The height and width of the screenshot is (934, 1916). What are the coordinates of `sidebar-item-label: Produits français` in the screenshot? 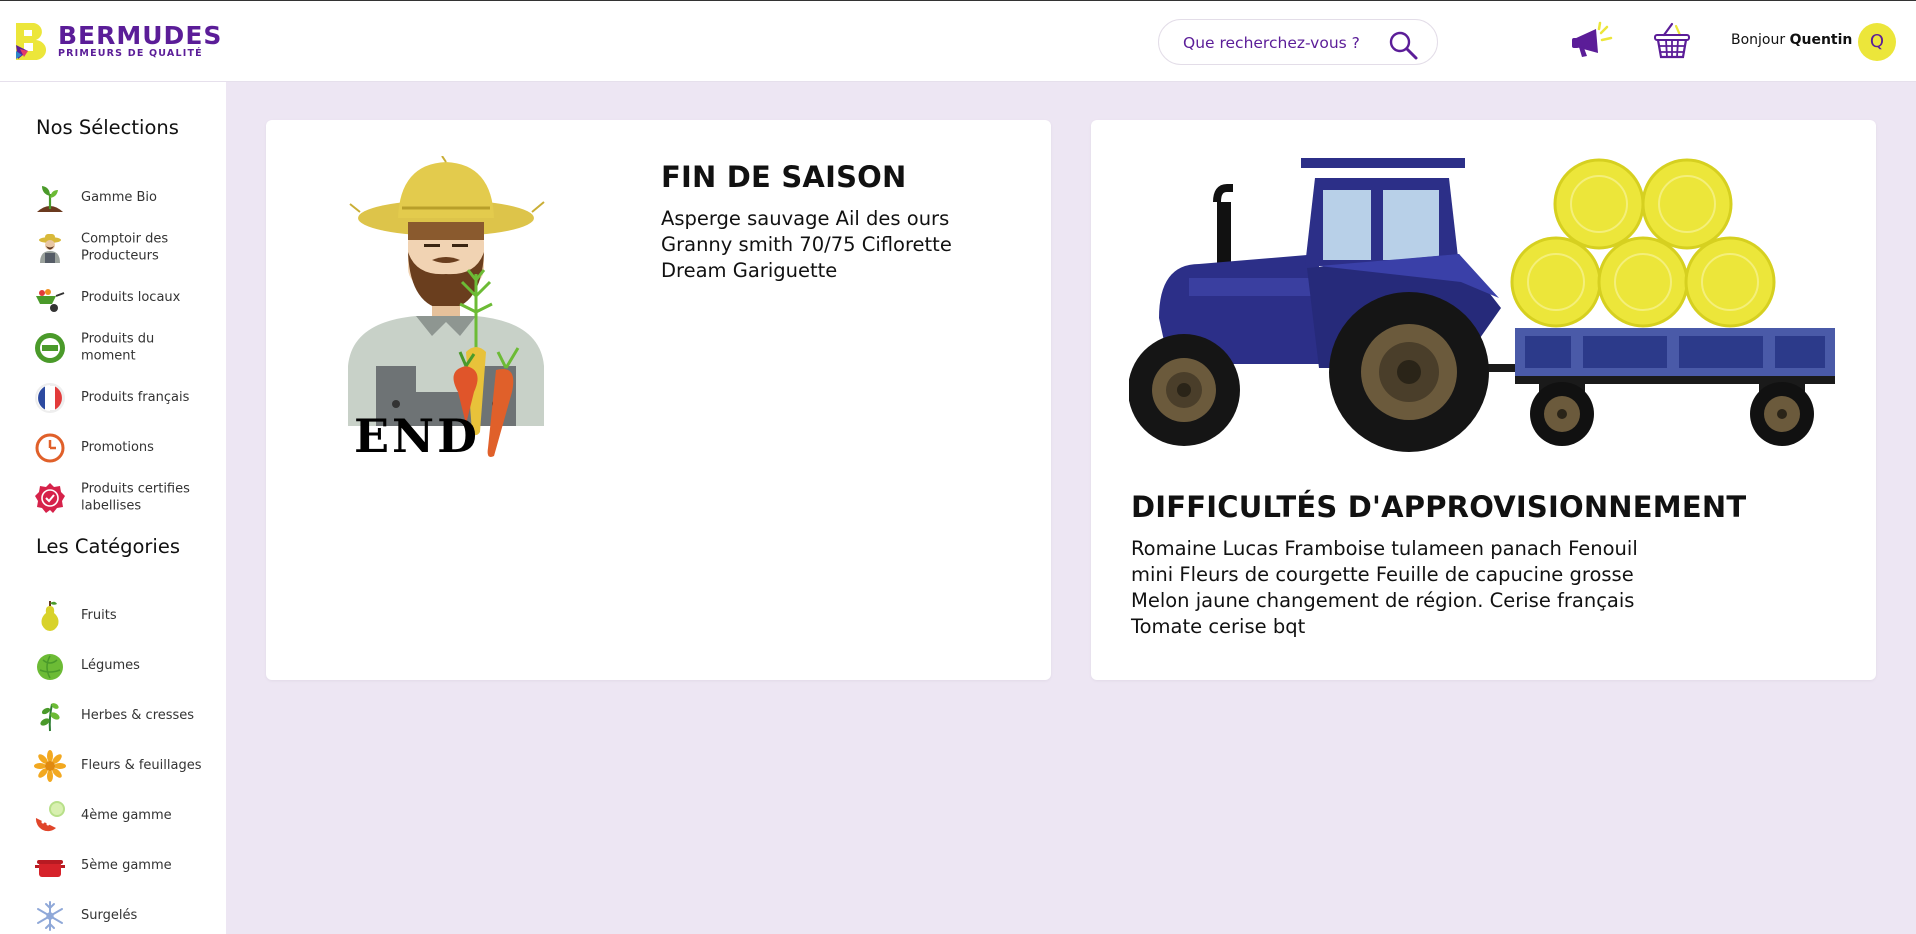 It's located at (135, 397).